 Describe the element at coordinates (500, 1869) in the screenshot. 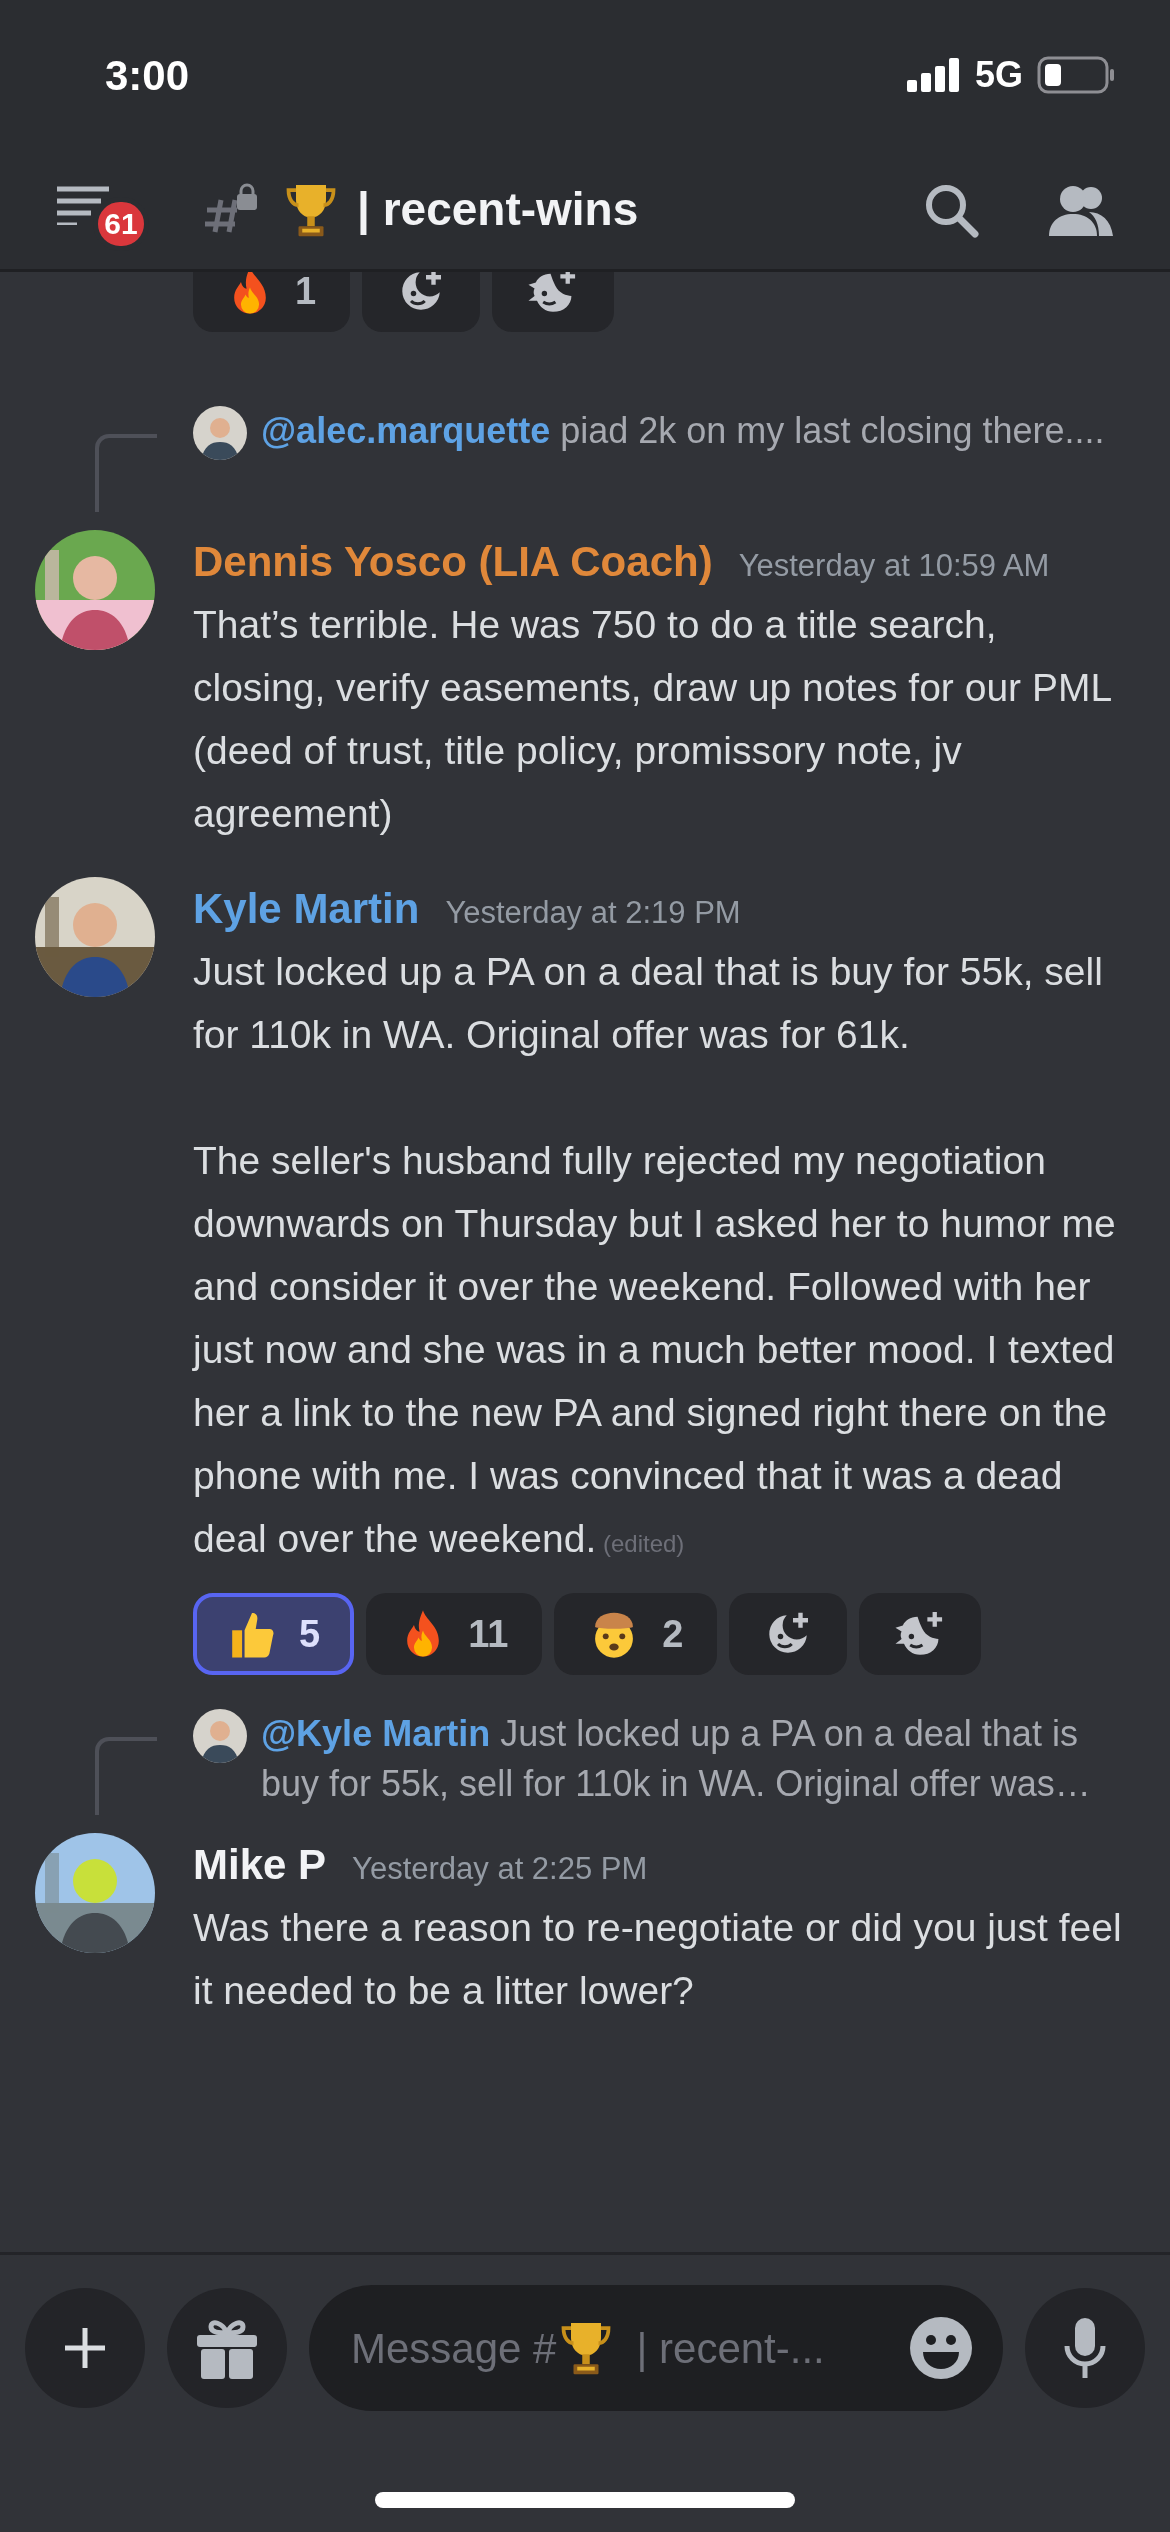

I see `message-timestamp: Yesterday at 2:25 PM` at that location.